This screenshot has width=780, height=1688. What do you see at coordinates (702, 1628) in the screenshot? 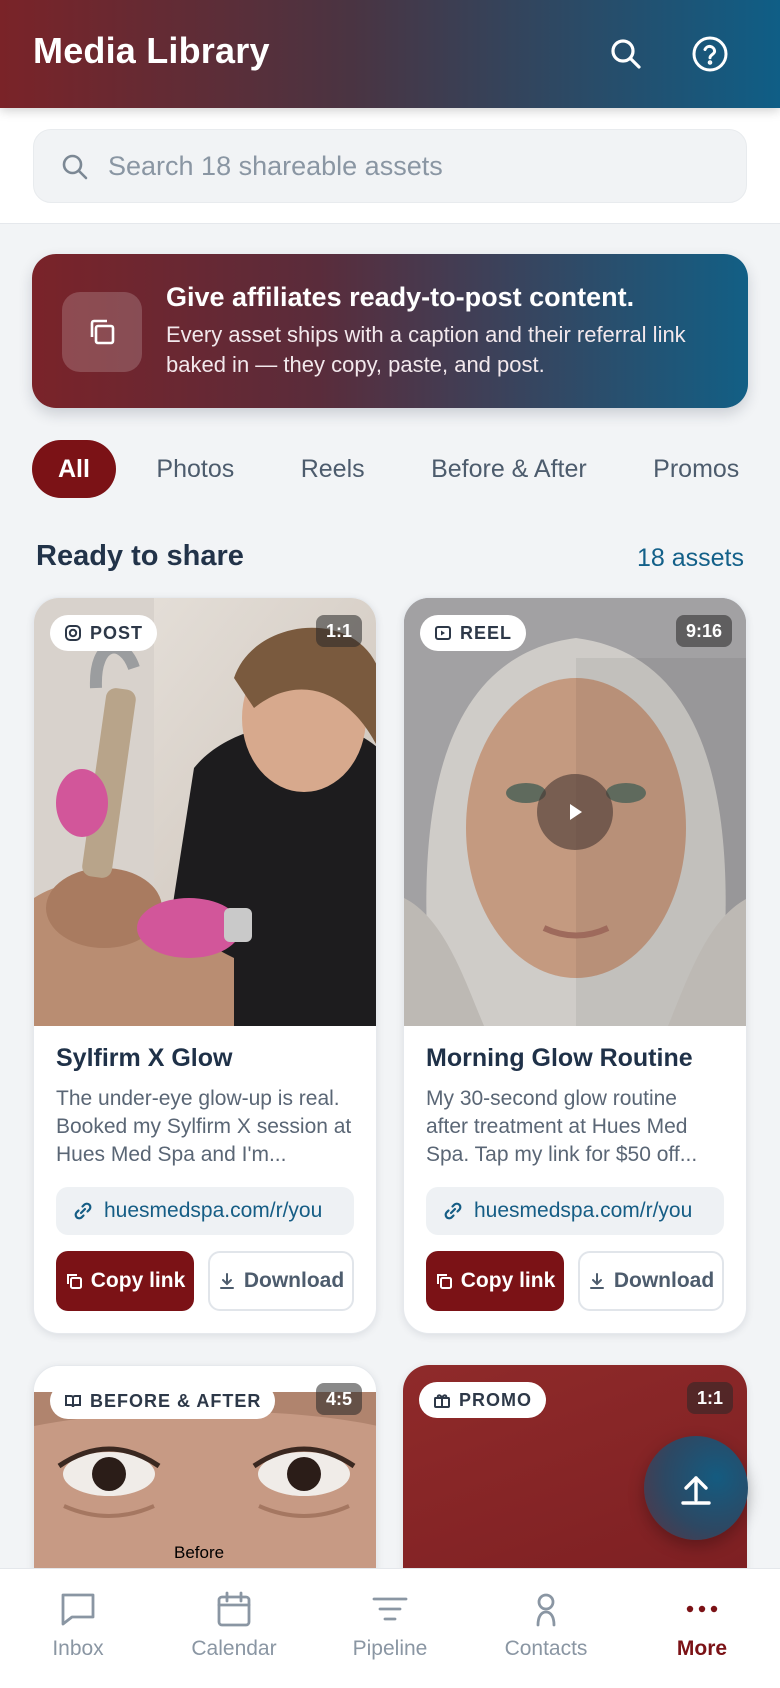
I see `nav-item-more: More` at bounding box center [702, 1628].